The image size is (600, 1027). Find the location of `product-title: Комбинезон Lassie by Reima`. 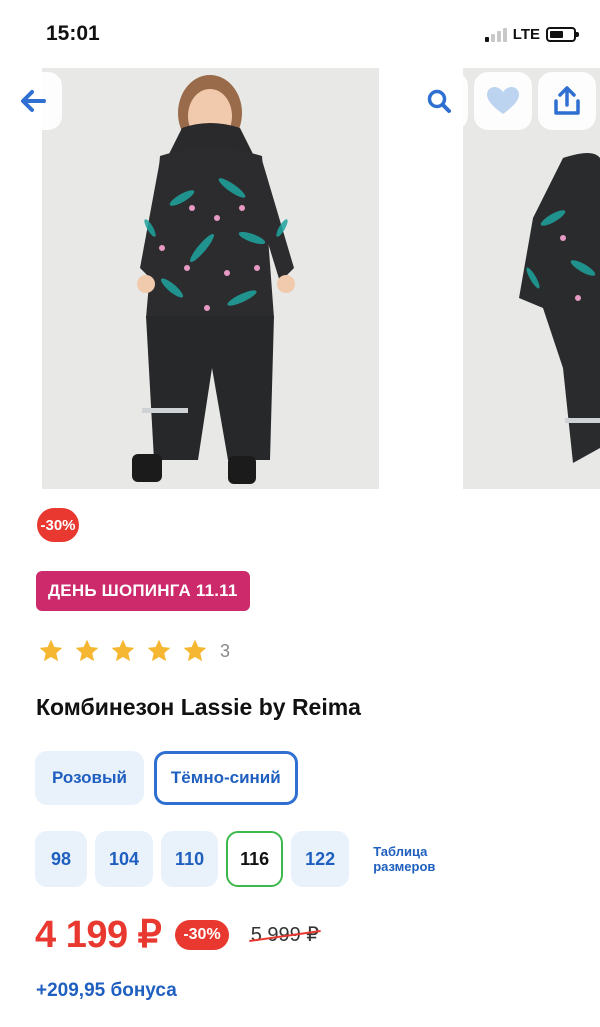

product-title: Комбинезон Lassie by Reima is located at coordinates (198, 707).